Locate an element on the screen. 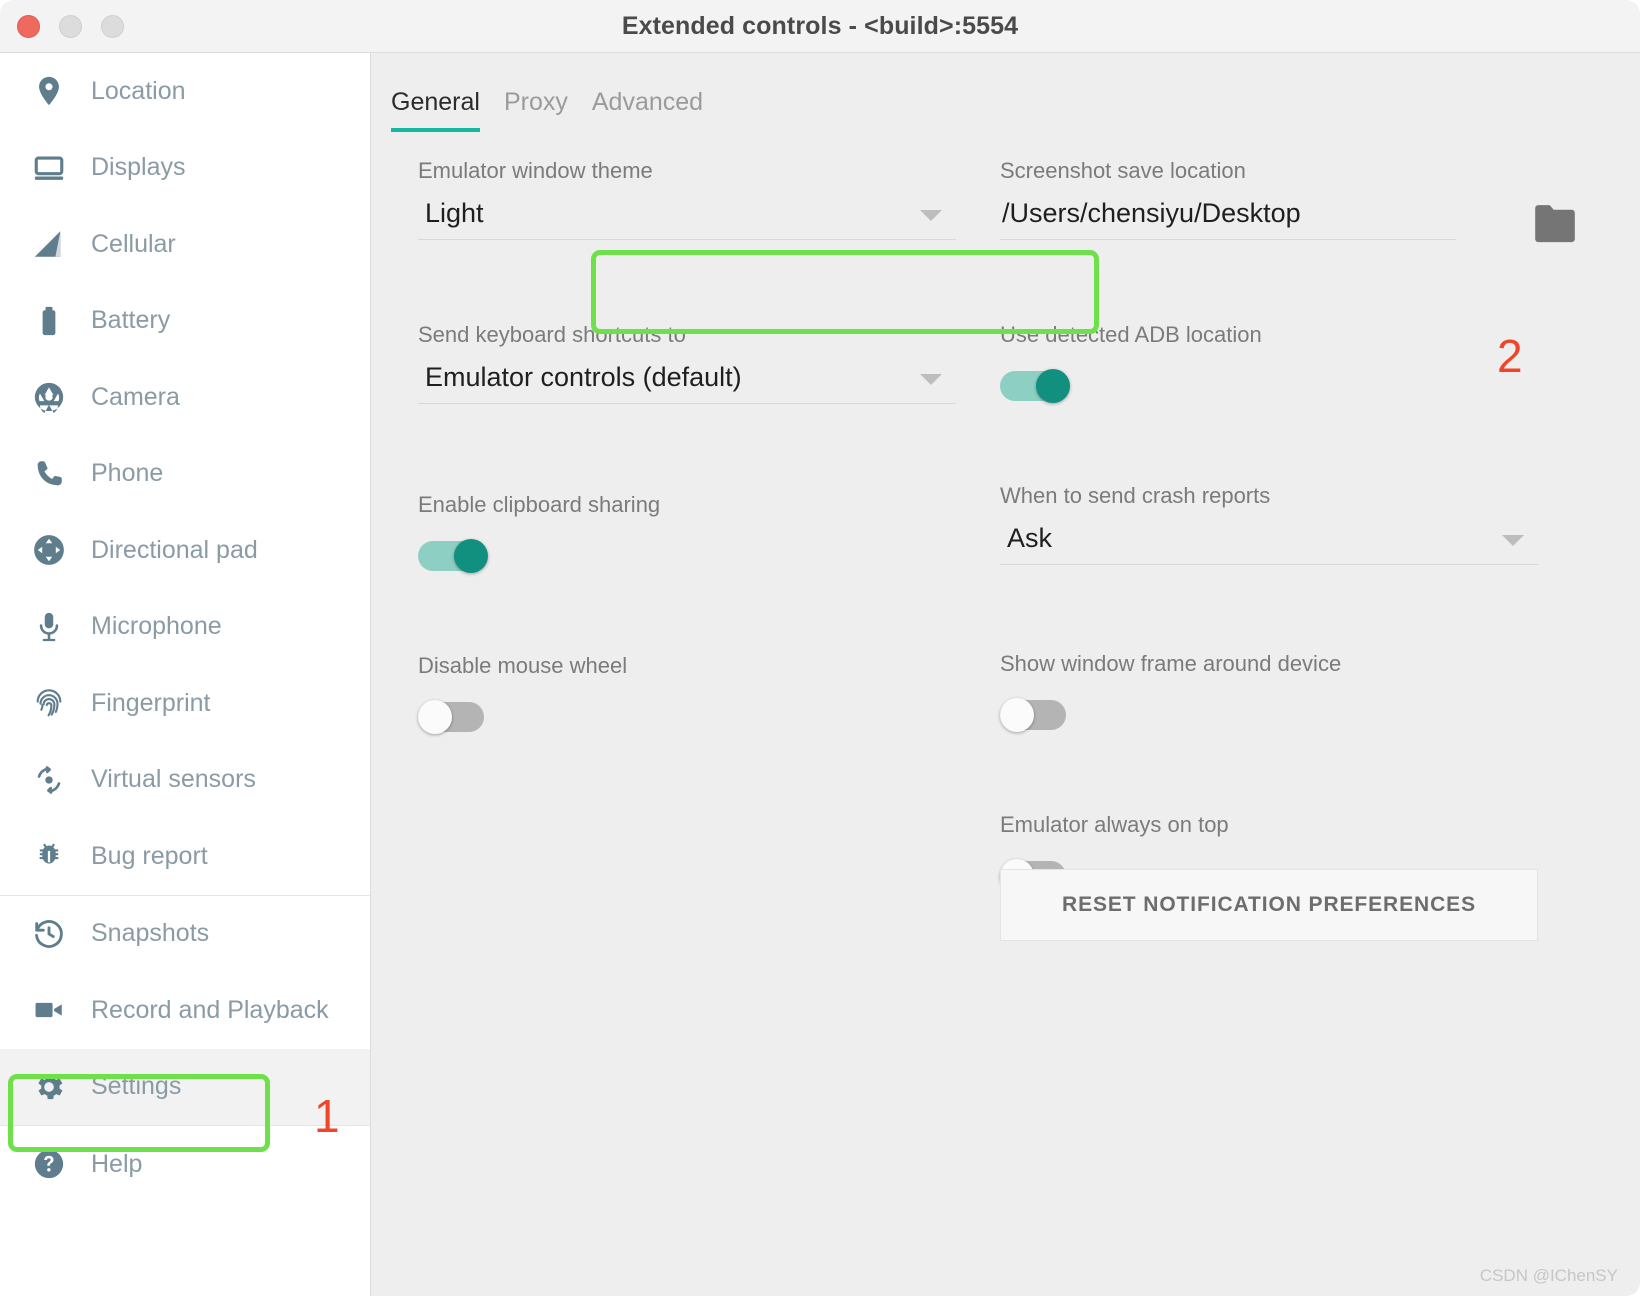 The image size is (1640, 1296). disable-mouse-wheel-toggle is located at coordinates (453, 717).